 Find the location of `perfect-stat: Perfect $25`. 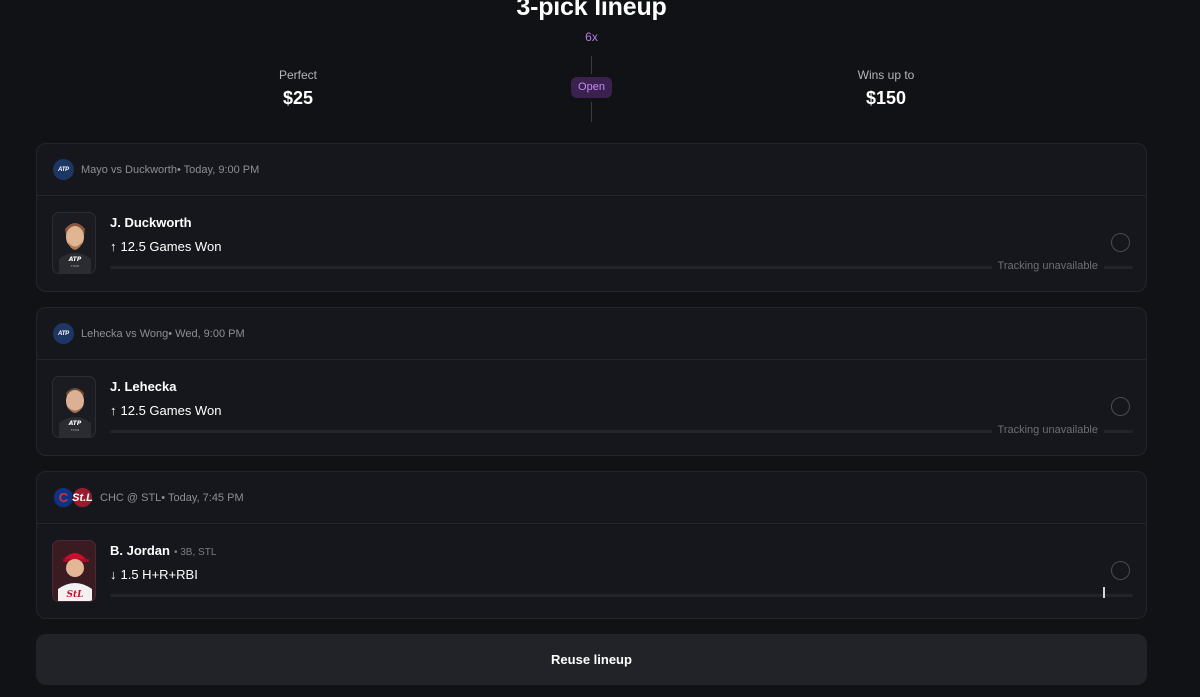

perfect-stat: Perfect $25 is located at coordinates (298, 88).